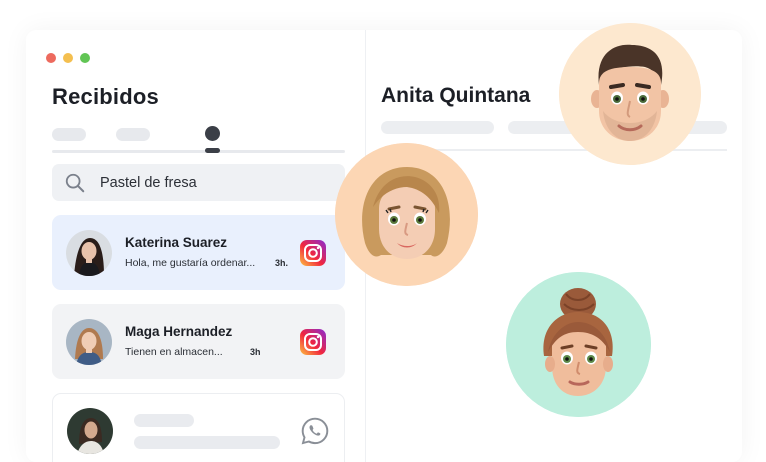 The image size is (766, 462). Describe the element at coordinates (456, 95) in the screenshot. I see `chat-contact-name: Anita Quintana` at that location.